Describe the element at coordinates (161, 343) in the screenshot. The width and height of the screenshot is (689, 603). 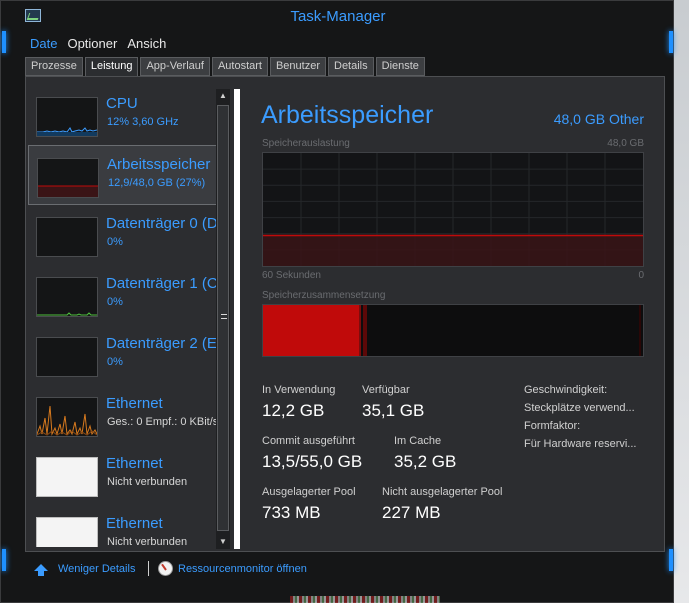
I see `sidebar-item-title: Datenträger 2 (E` at that location.